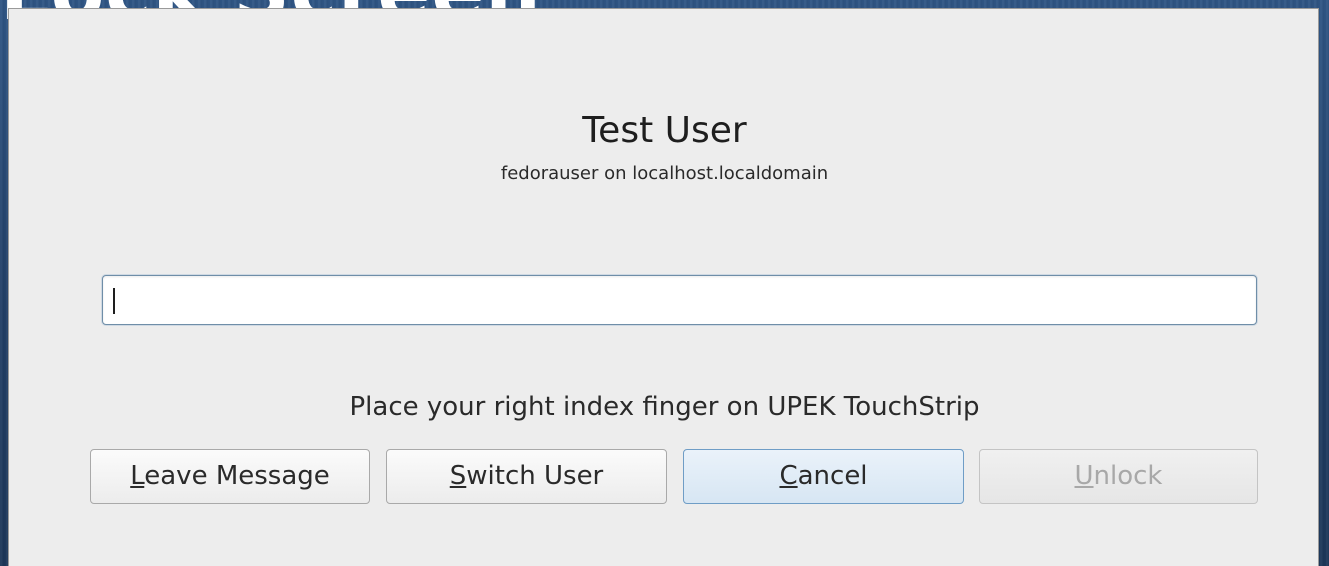 This screenshot has height=566, width=1329. I want to click on user-name: Test User, so click(664, 130).